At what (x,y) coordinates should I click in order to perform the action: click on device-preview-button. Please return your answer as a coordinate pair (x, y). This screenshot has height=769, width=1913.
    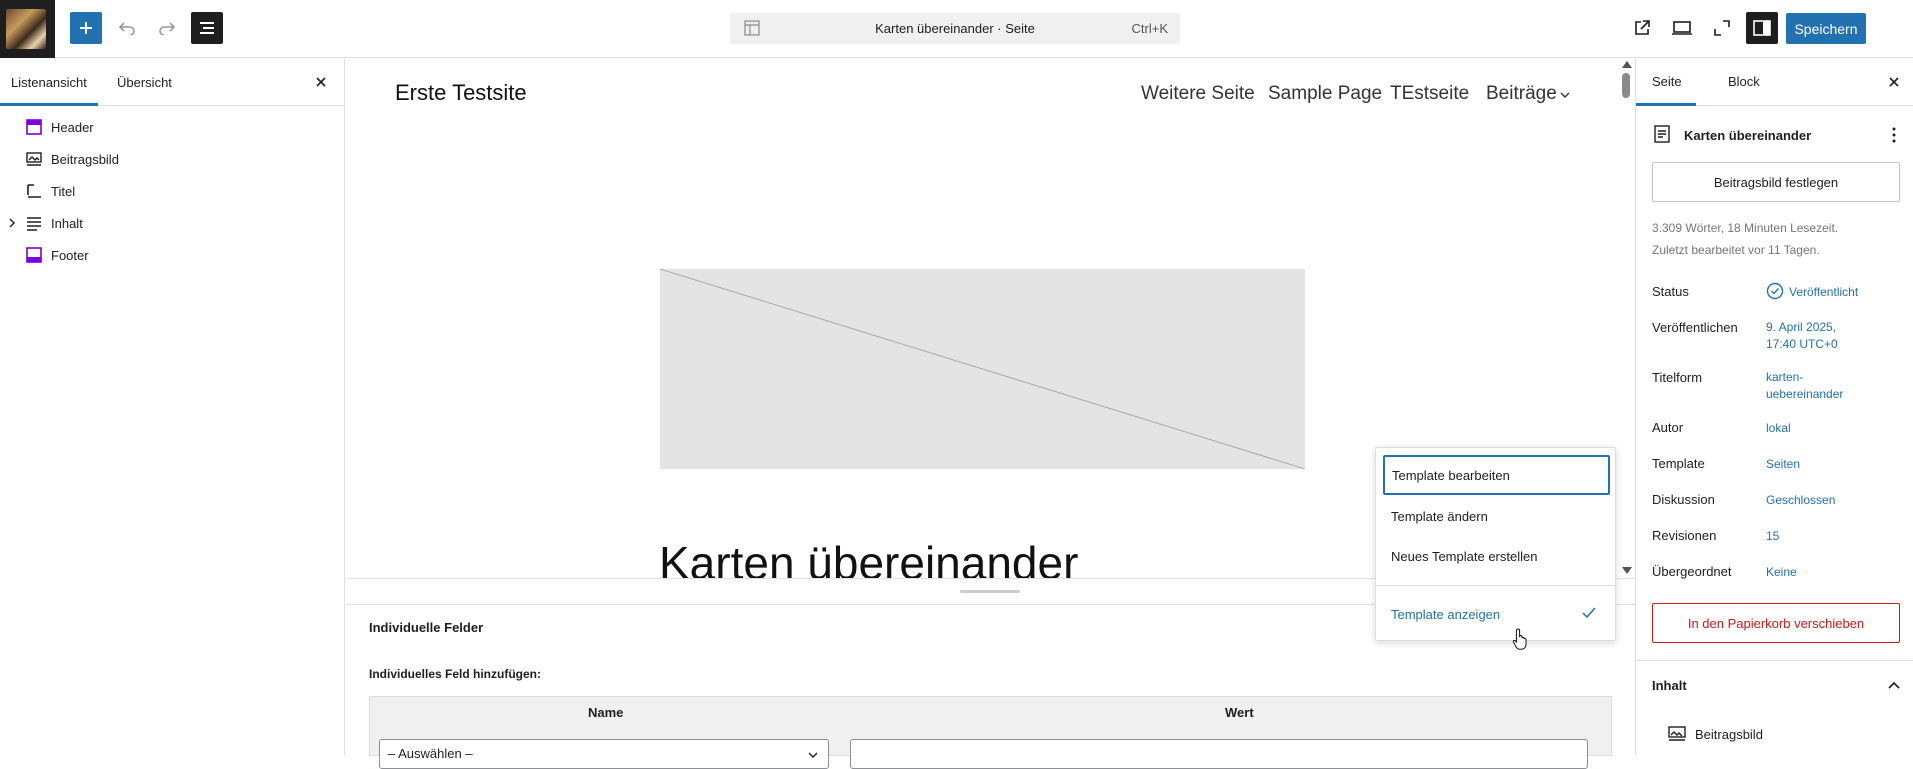
    Looking at the image, I should click on (1682, 28).